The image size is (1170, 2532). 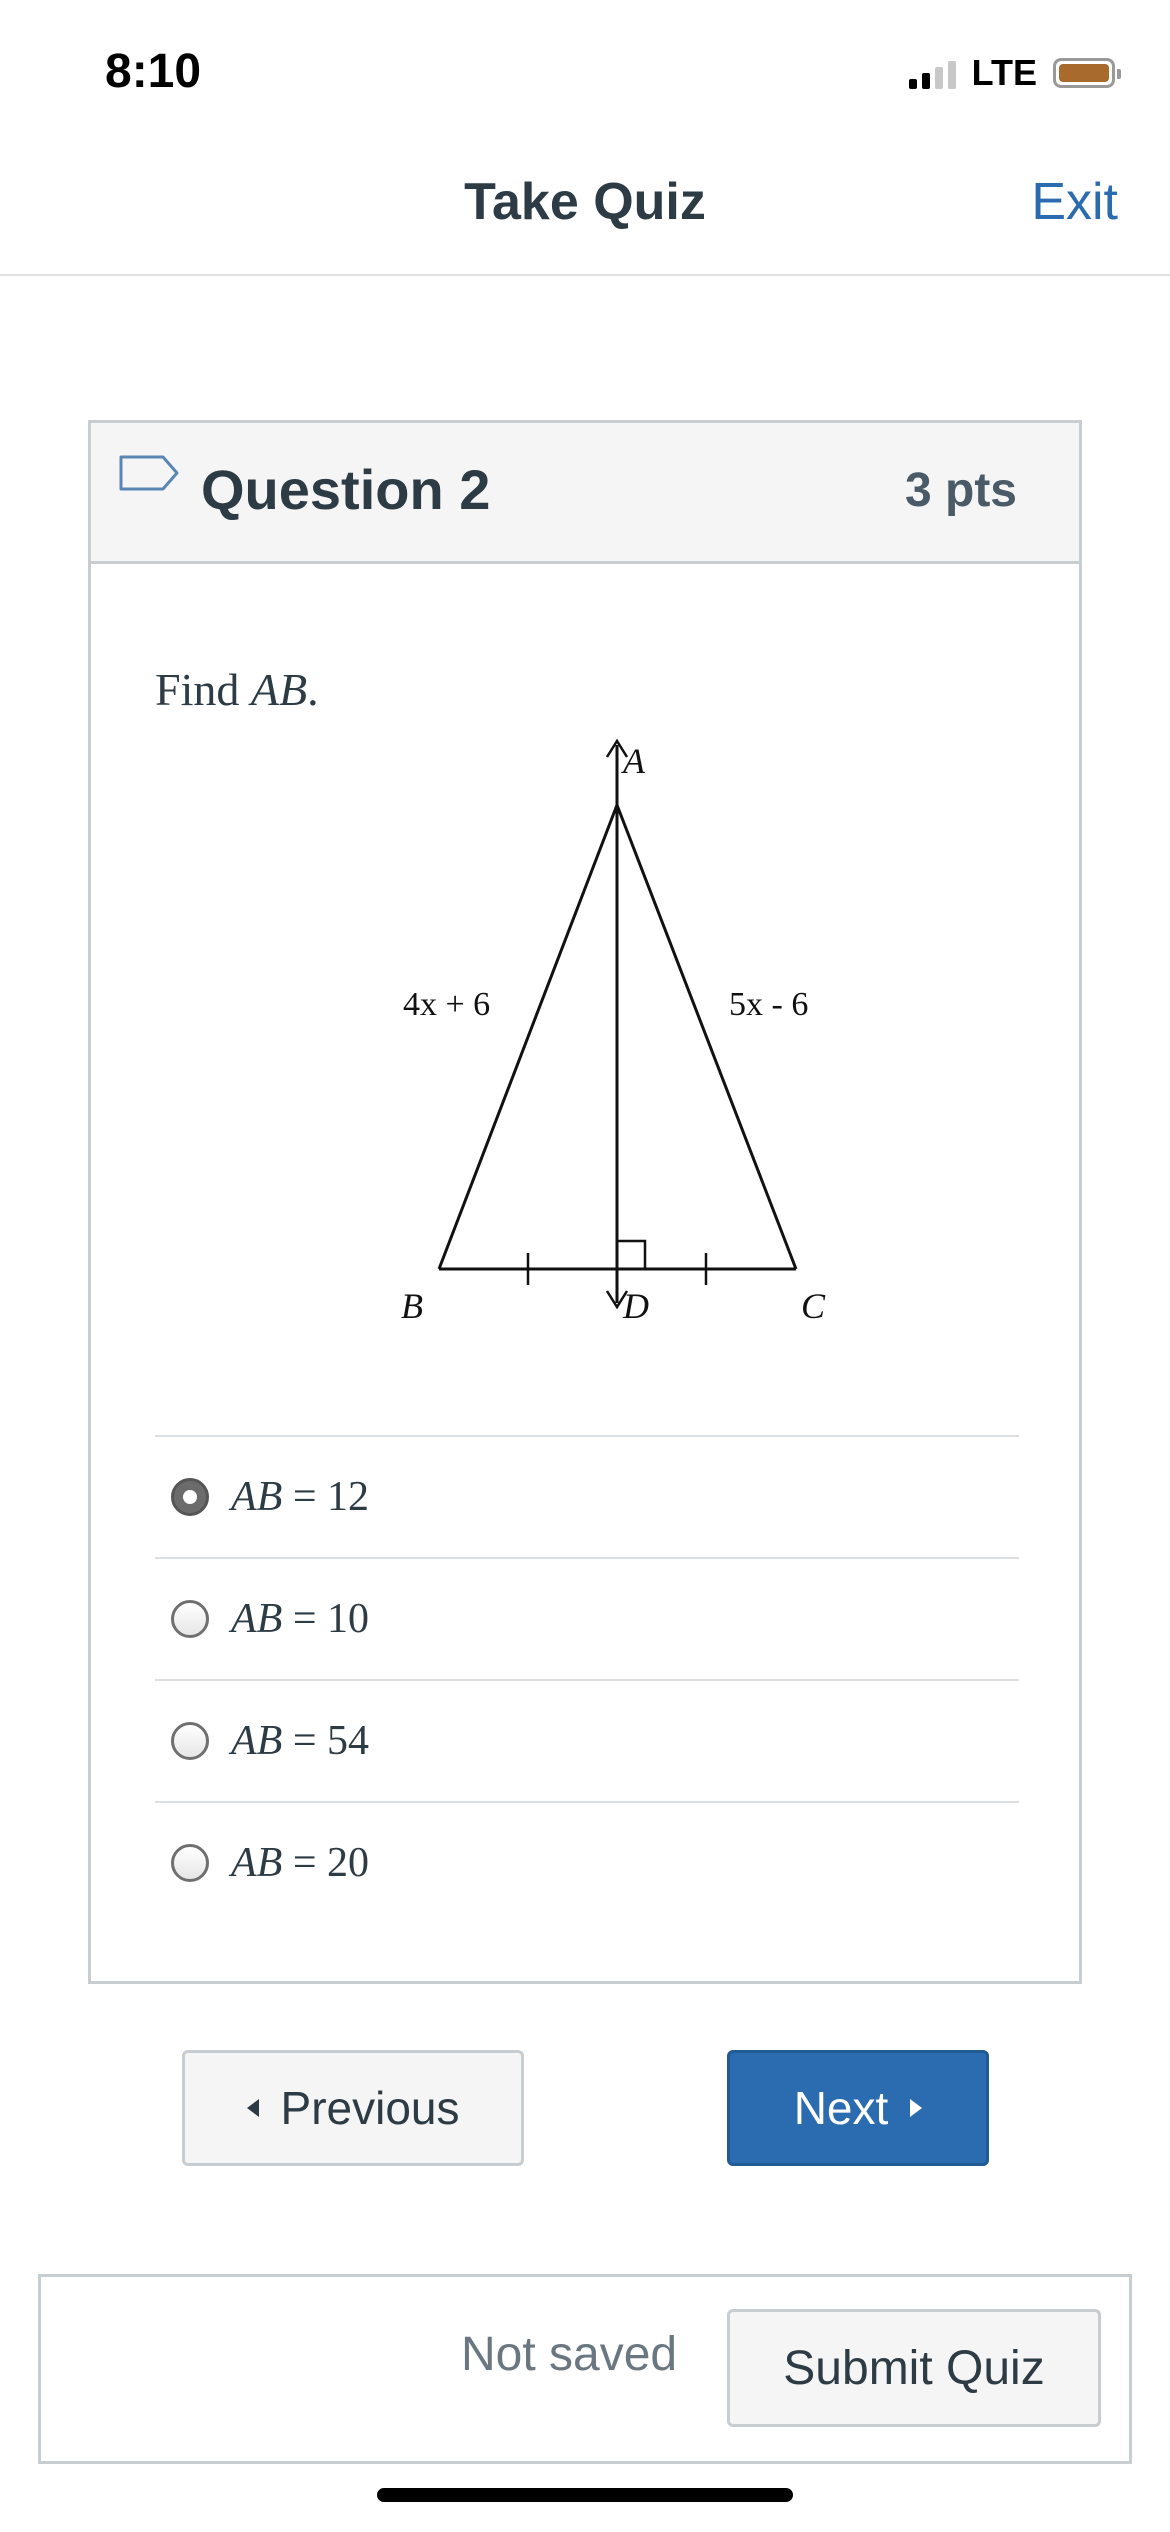 I want to click on status-icons: LTE, so click(x=1014, y=73).